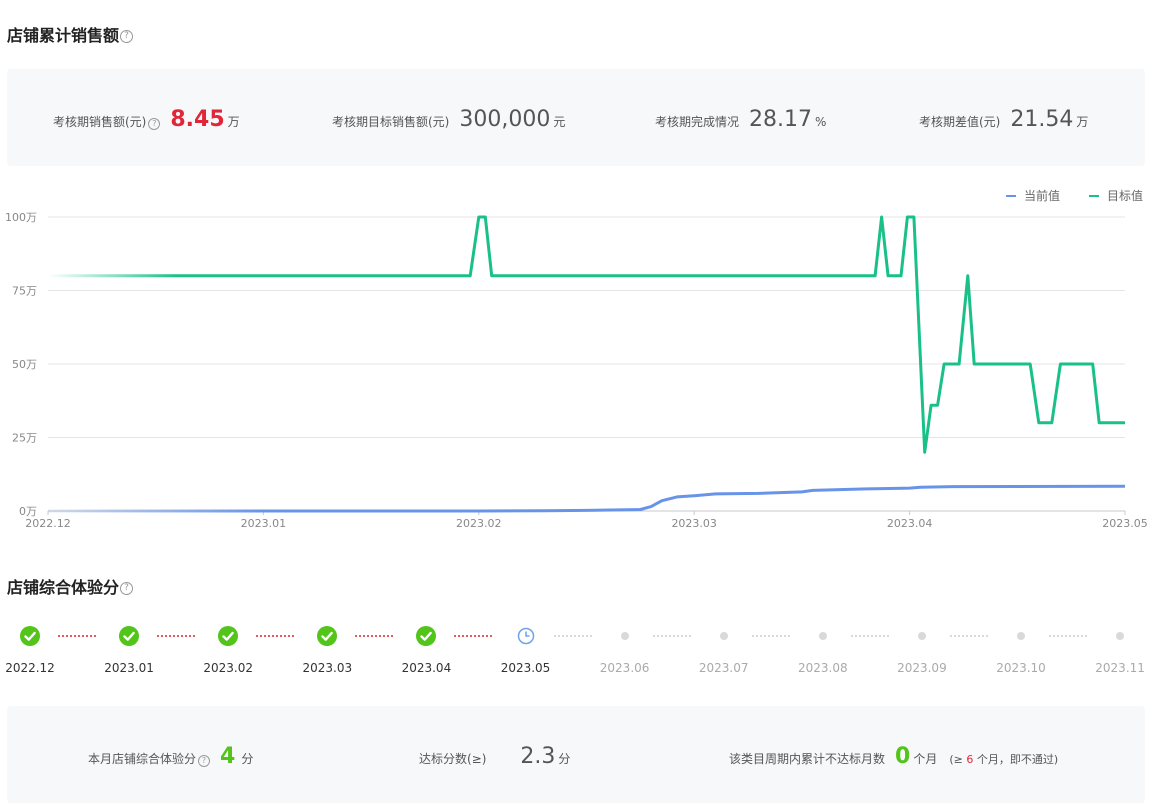 The width and height of the screenshot is (1152, 805). Describe the element at coordinates (538, 756) in the screenshot. I see `standard-value: 2.3` at that location.